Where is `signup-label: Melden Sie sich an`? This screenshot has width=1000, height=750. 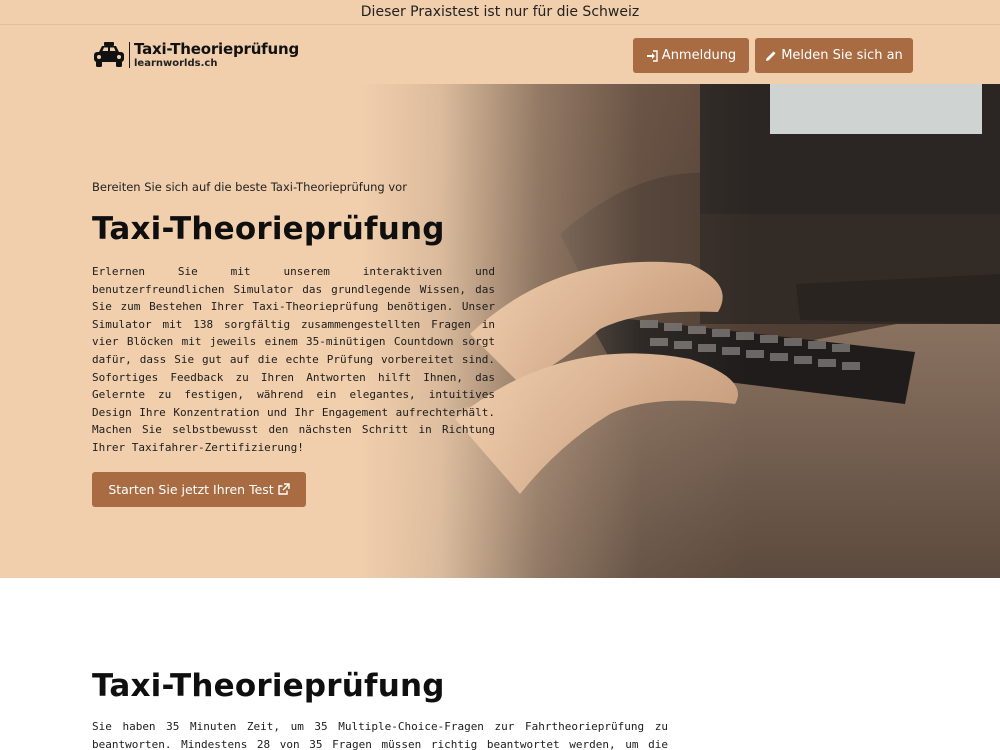 signup-label: Melden Sie sich an is located at coordinates (842, 55).